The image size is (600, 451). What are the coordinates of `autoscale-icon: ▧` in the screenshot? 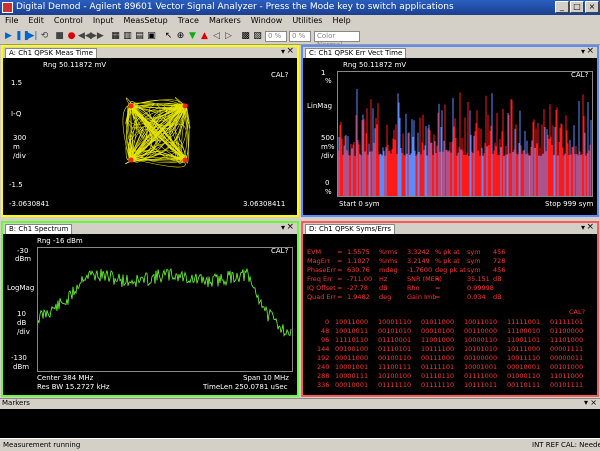 It's located at (257, 36).